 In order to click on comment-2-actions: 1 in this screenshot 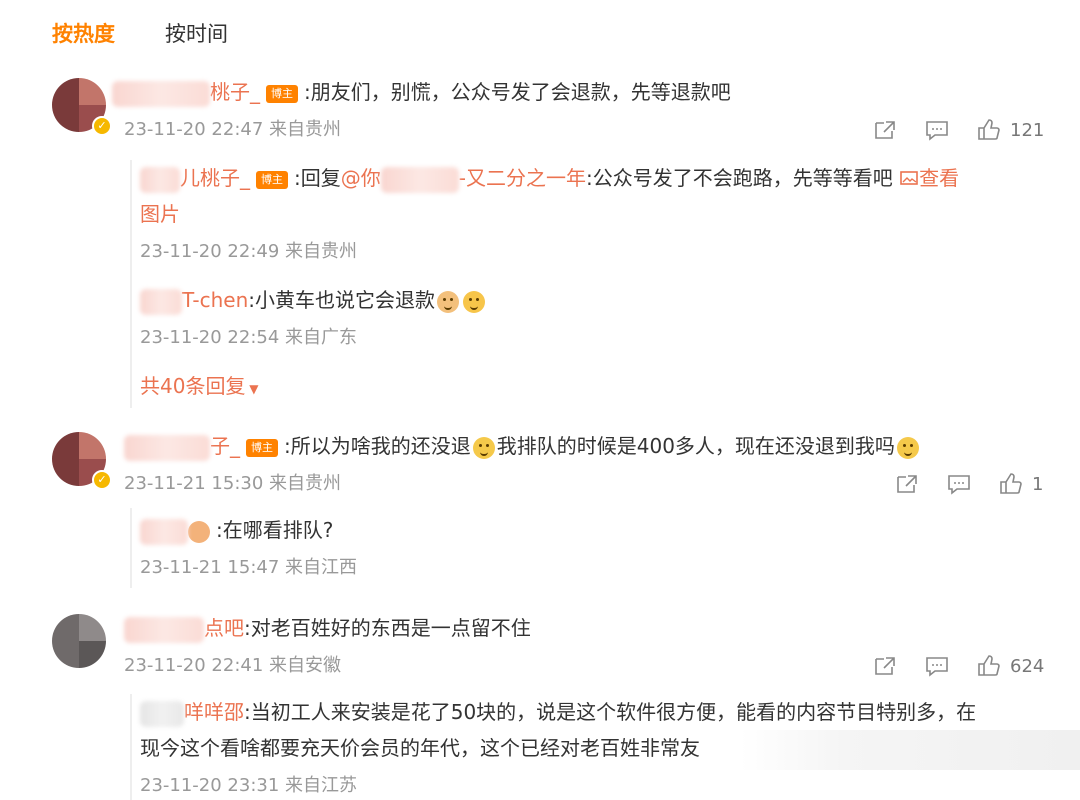, I will do `click(968, 484)`.